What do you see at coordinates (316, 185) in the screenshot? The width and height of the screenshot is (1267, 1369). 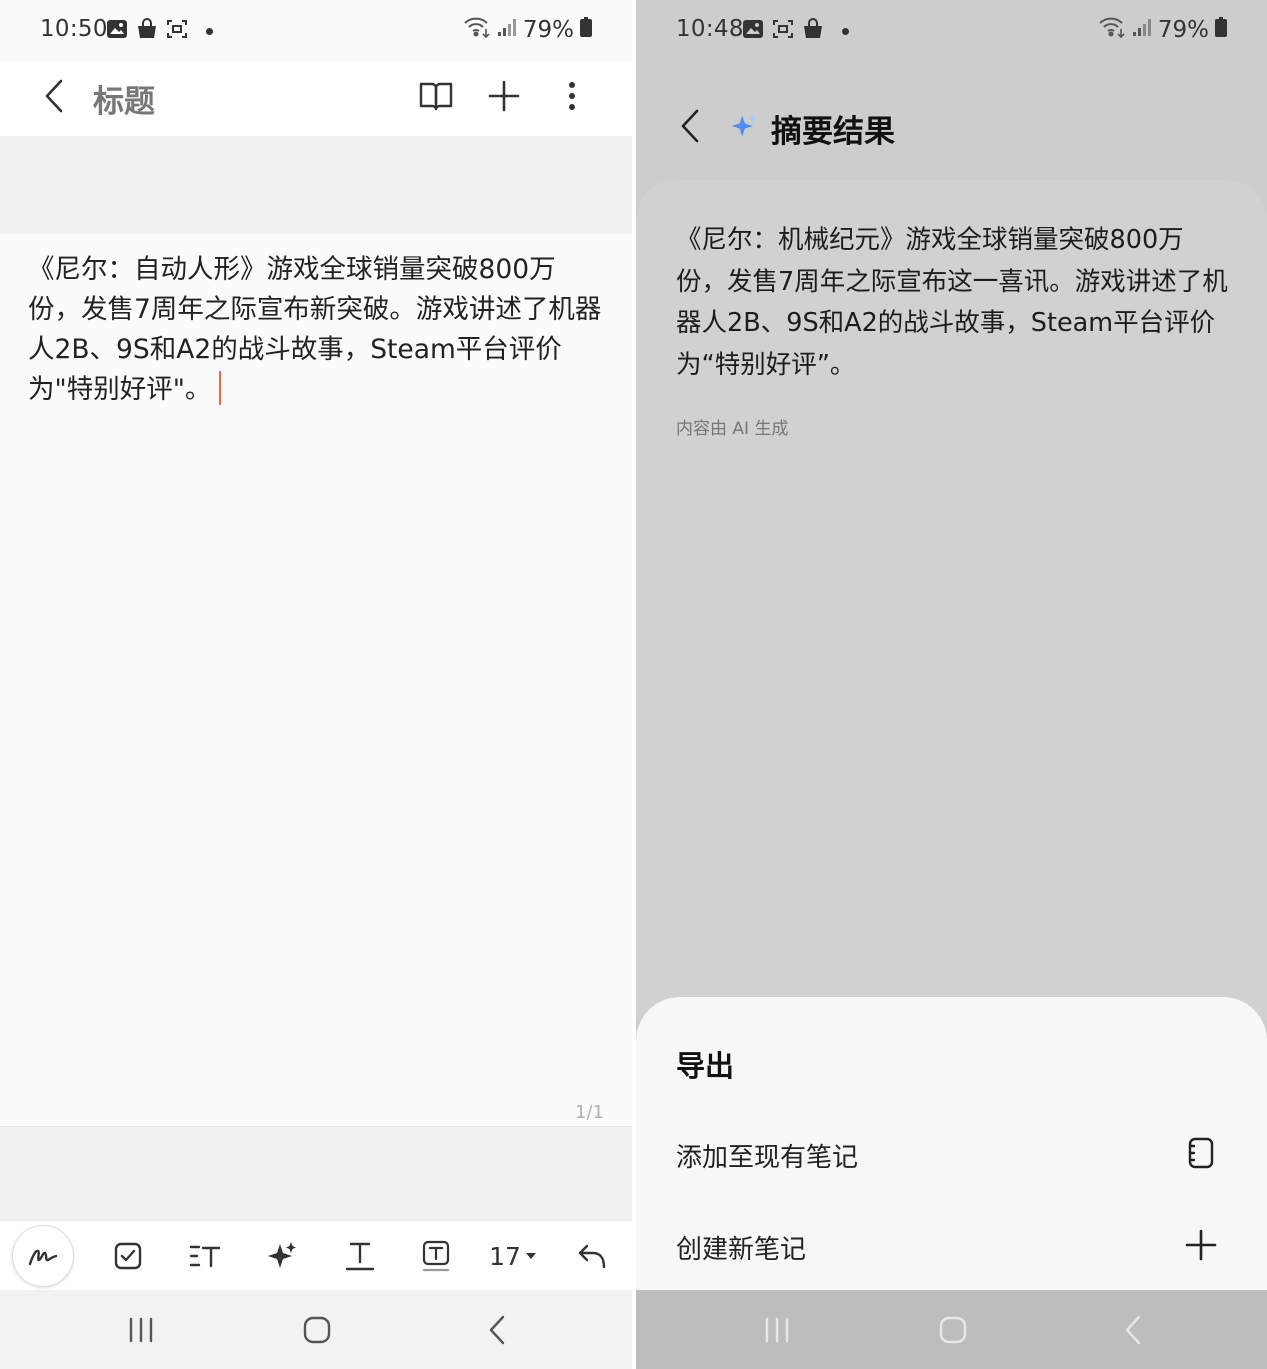 I see `header-spacer` at bounding box center [316, 185].